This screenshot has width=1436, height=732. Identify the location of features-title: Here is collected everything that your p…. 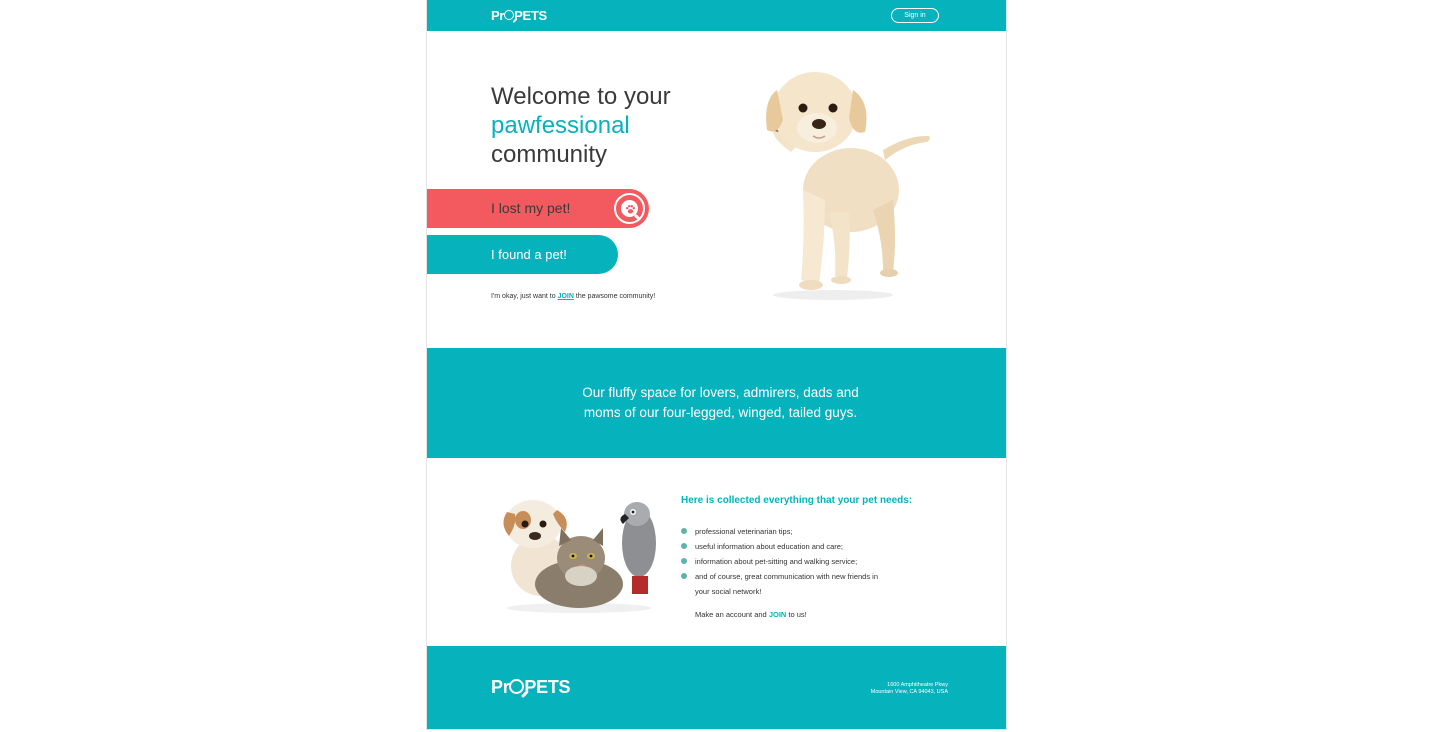
(797, 500).